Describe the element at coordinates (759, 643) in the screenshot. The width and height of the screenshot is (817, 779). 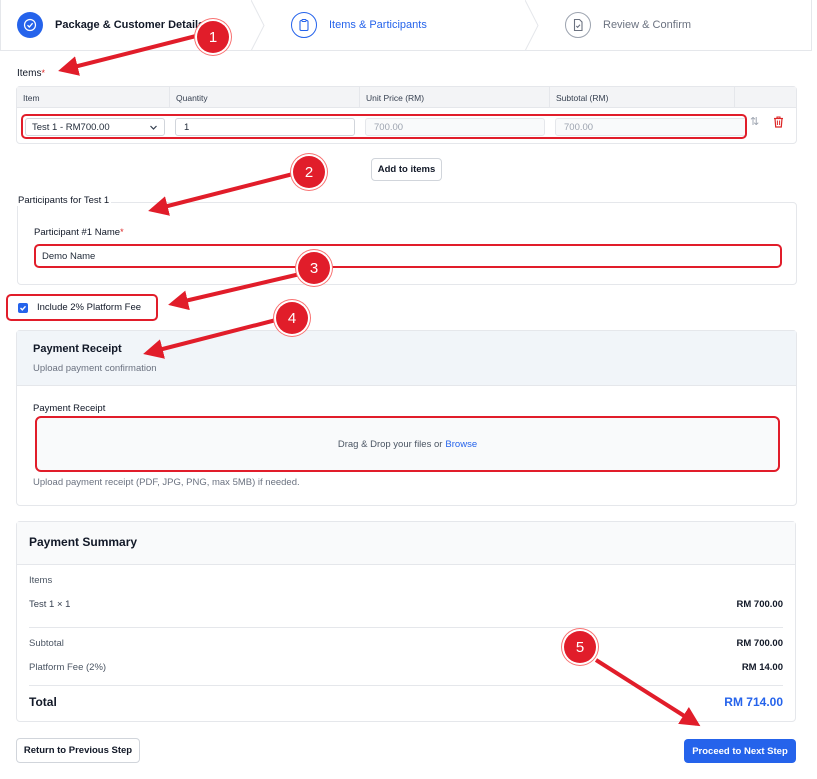
I see `subtotal-value: RM 700.00` at that location.